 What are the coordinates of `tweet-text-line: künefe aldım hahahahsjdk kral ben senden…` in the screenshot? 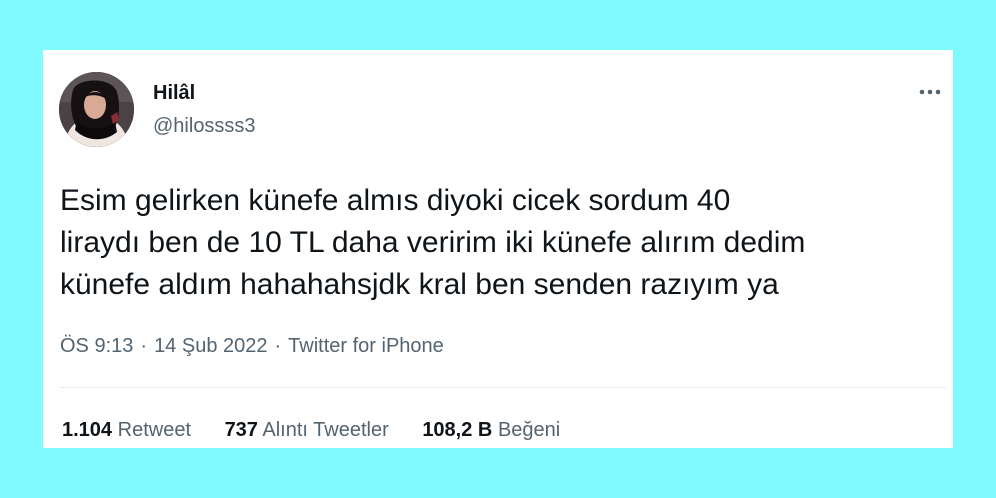 It's located at (419, 284).